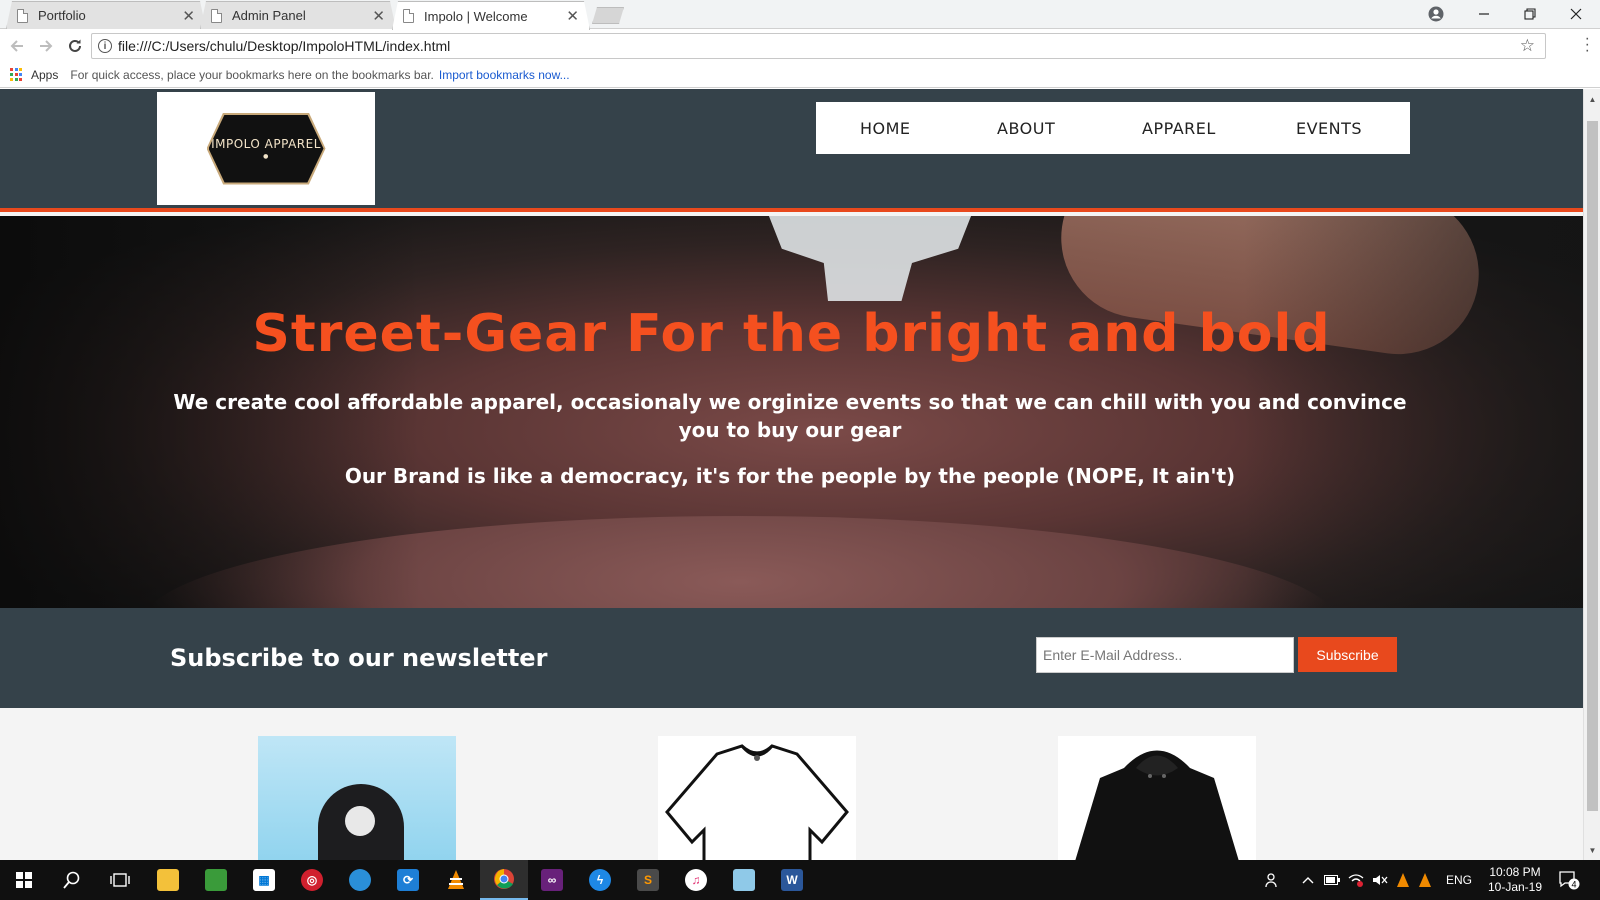  I want to click on apps-grid-icon, so click(16, 74).